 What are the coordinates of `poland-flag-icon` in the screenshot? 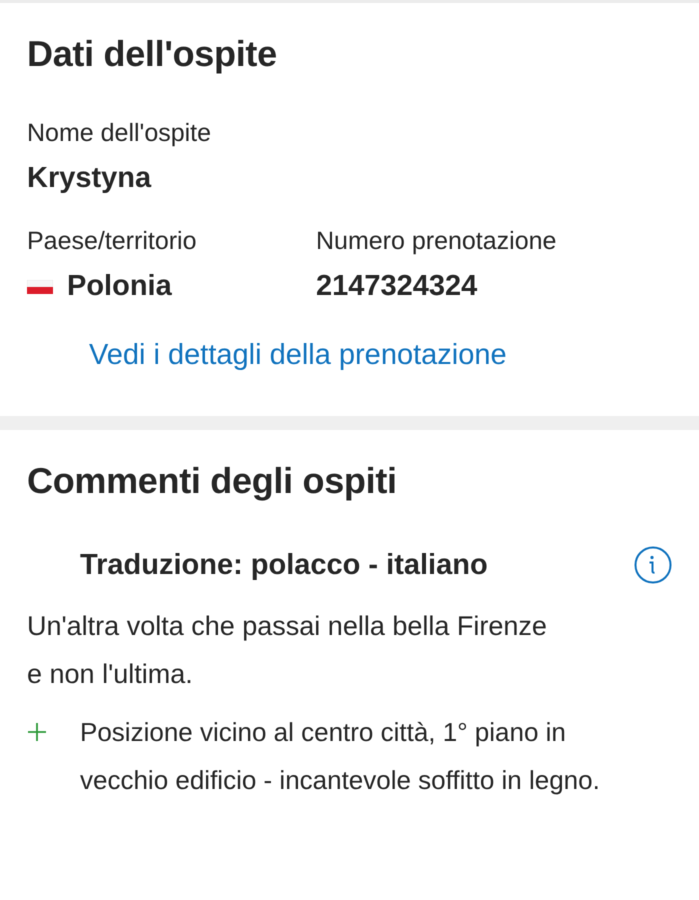 It's located at (40, 287).